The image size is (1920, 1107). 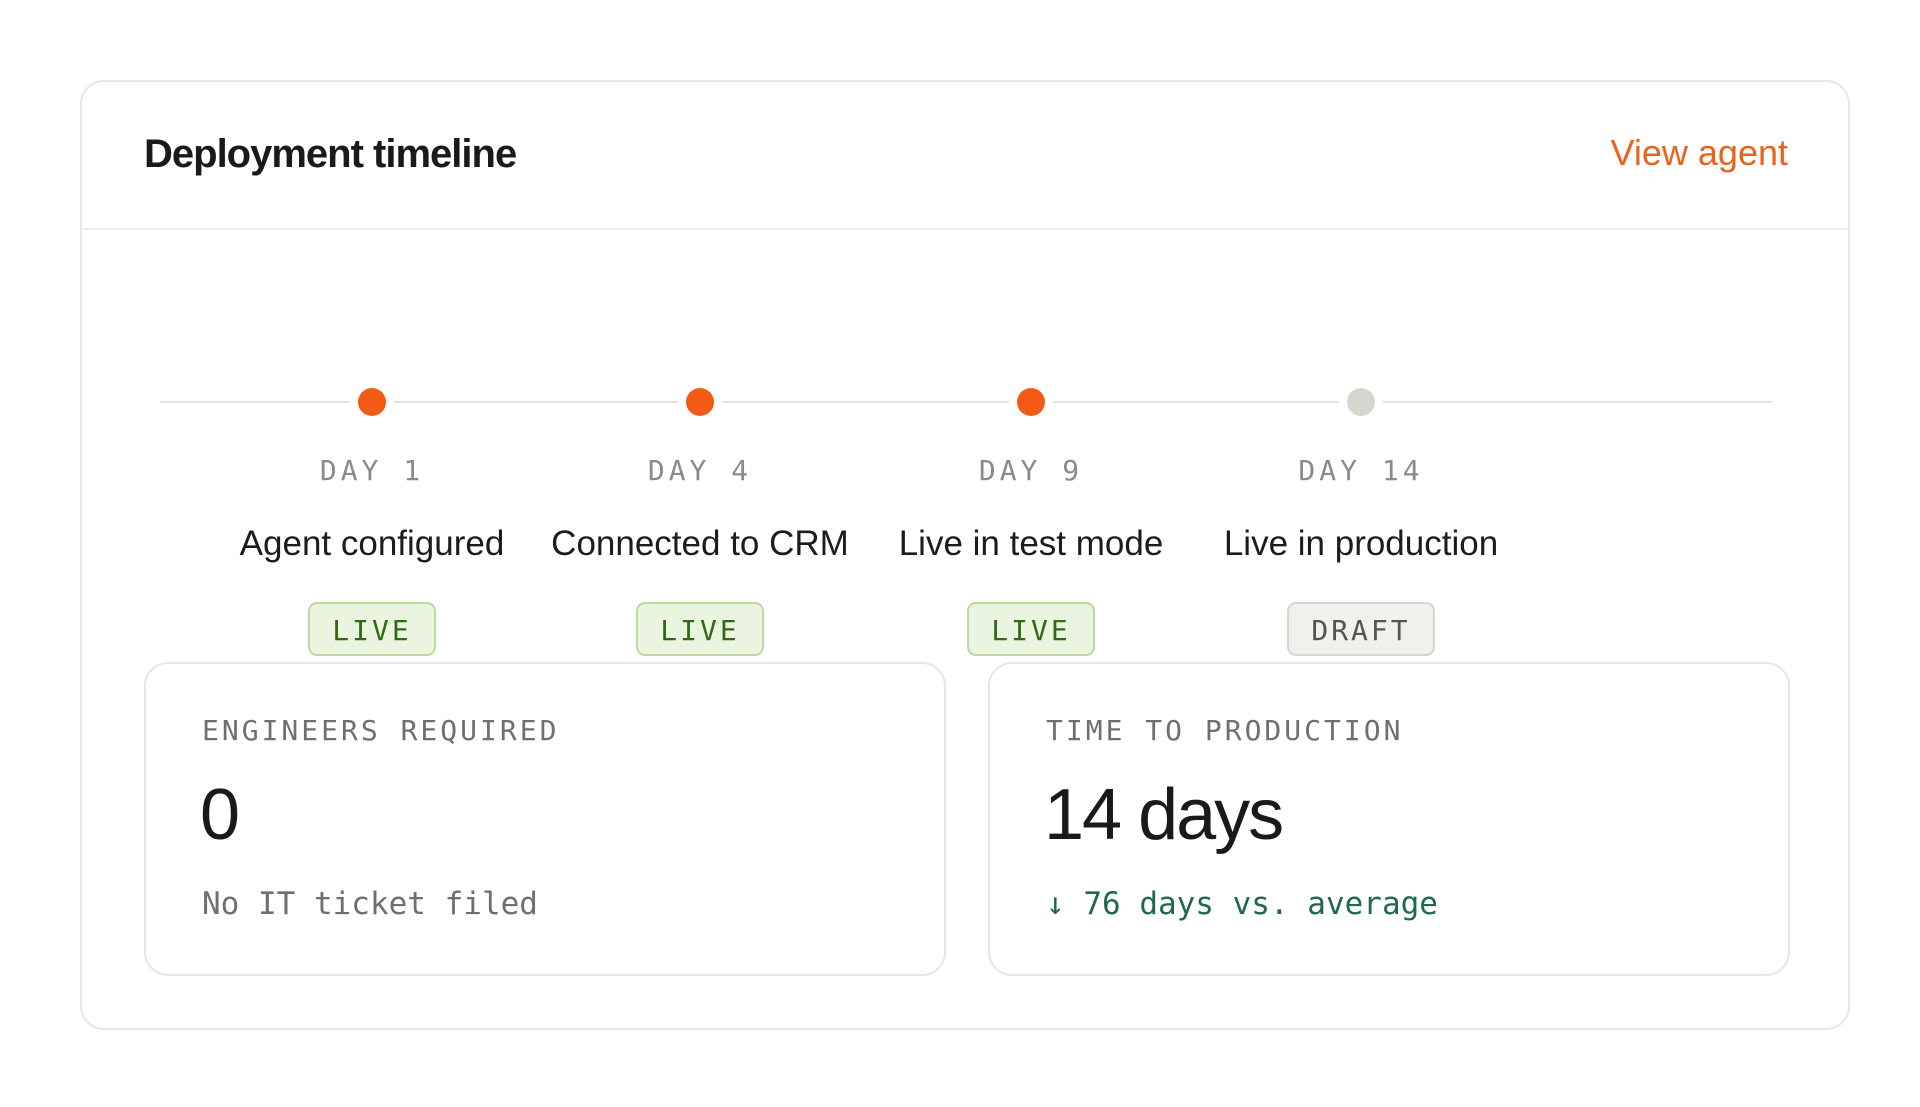 I want to click on timeline-step-2: DAY 4 Connected to CRM LIVE, so click(x=700, y=450).